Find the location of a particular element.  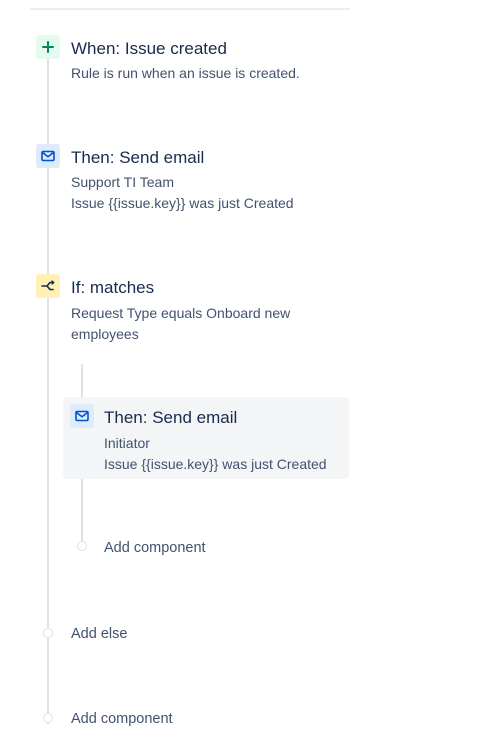

condition-description-line1: Request Type equals Onboard new is located at coordinates (181, 313).